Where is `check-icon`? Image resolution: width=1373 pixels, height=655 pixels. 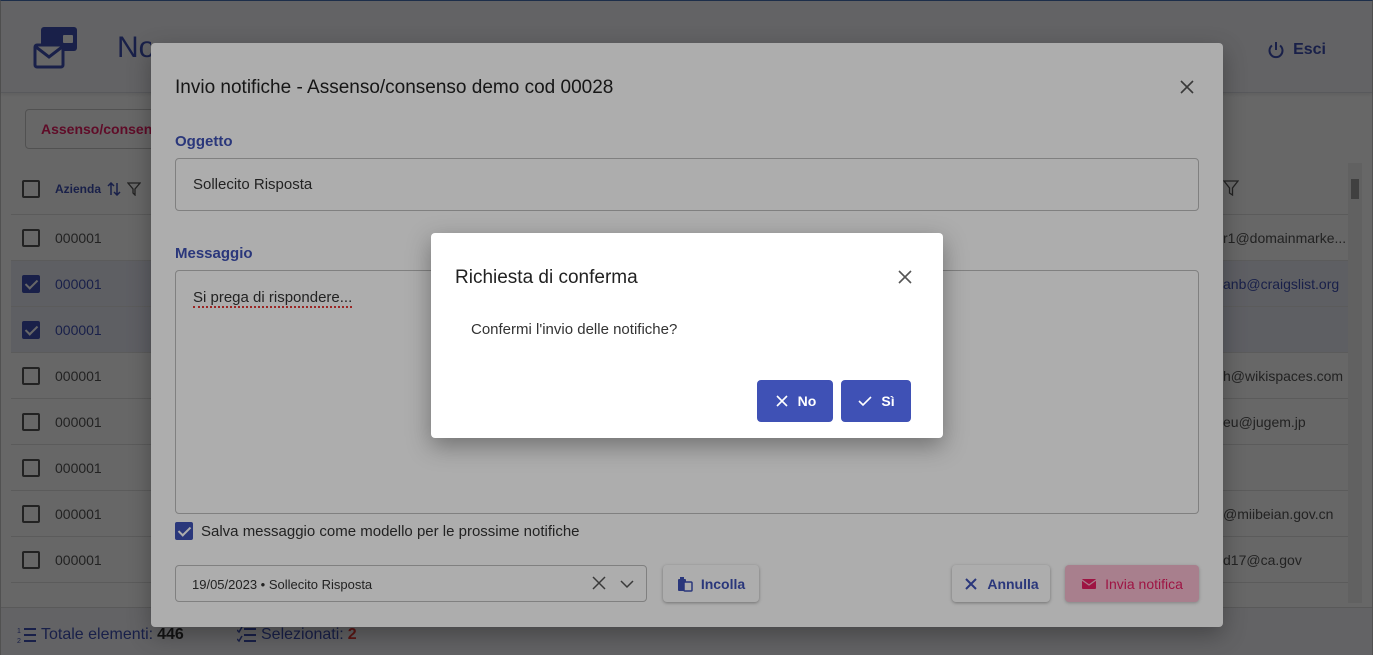
check-icon is located at coordinates (865, 401).